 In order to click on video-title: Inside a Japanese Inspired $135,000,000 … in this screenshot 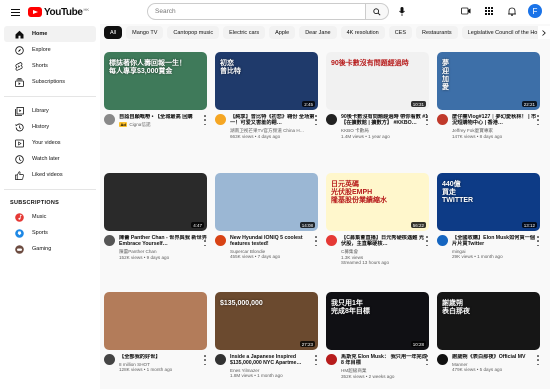, I will do `click(274, 360)`.